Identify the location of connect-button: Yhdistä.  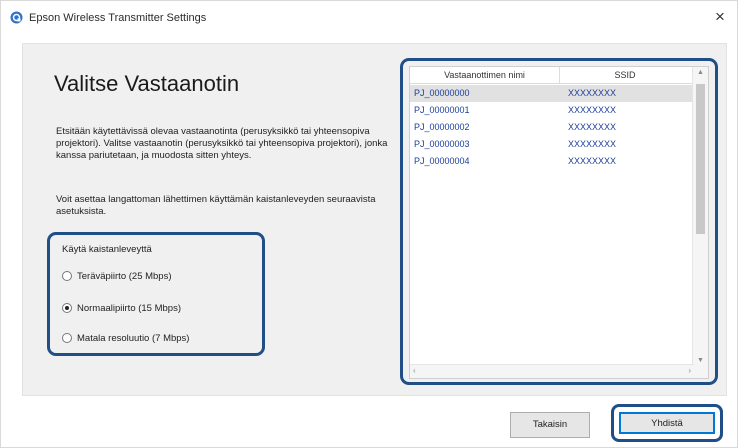
(667, 423).